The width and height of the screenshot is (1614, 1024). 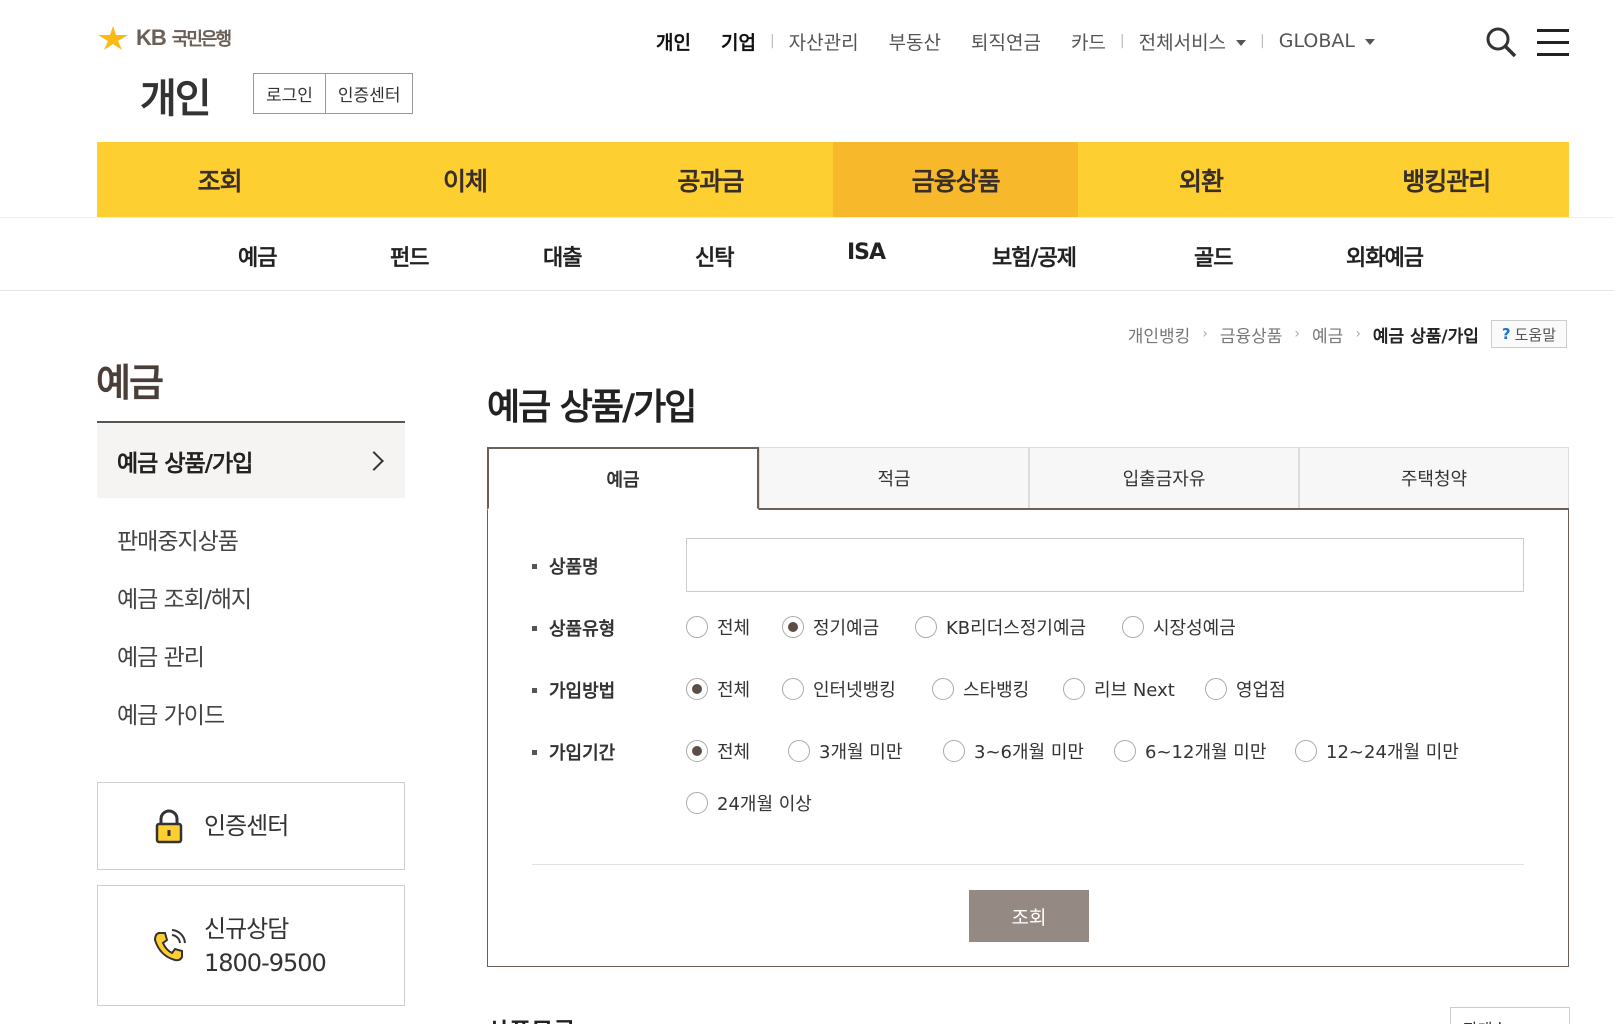 What do you see at coordinates (807, 254) in the screenshot?
I see `sub-navigation: 예금 펀드 대출 신탁 ISA 보험/공제 골드 외화예금` at bounding box center [807, 254].